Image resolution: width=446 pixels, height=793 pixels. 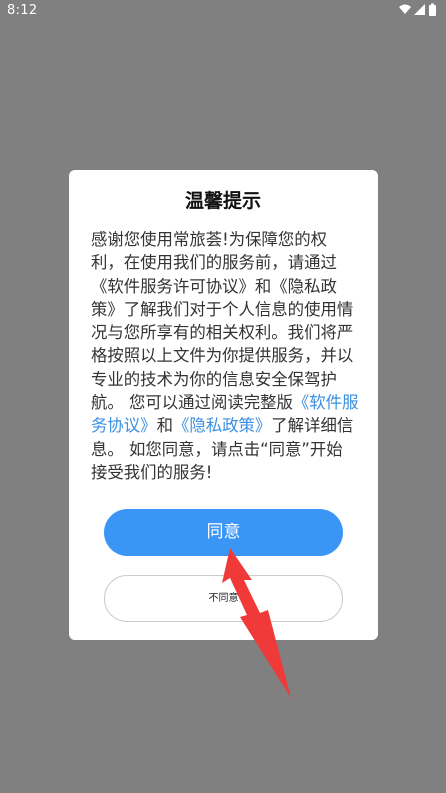 I want to click on body-and-2: 和, so click(x=164, y=426).